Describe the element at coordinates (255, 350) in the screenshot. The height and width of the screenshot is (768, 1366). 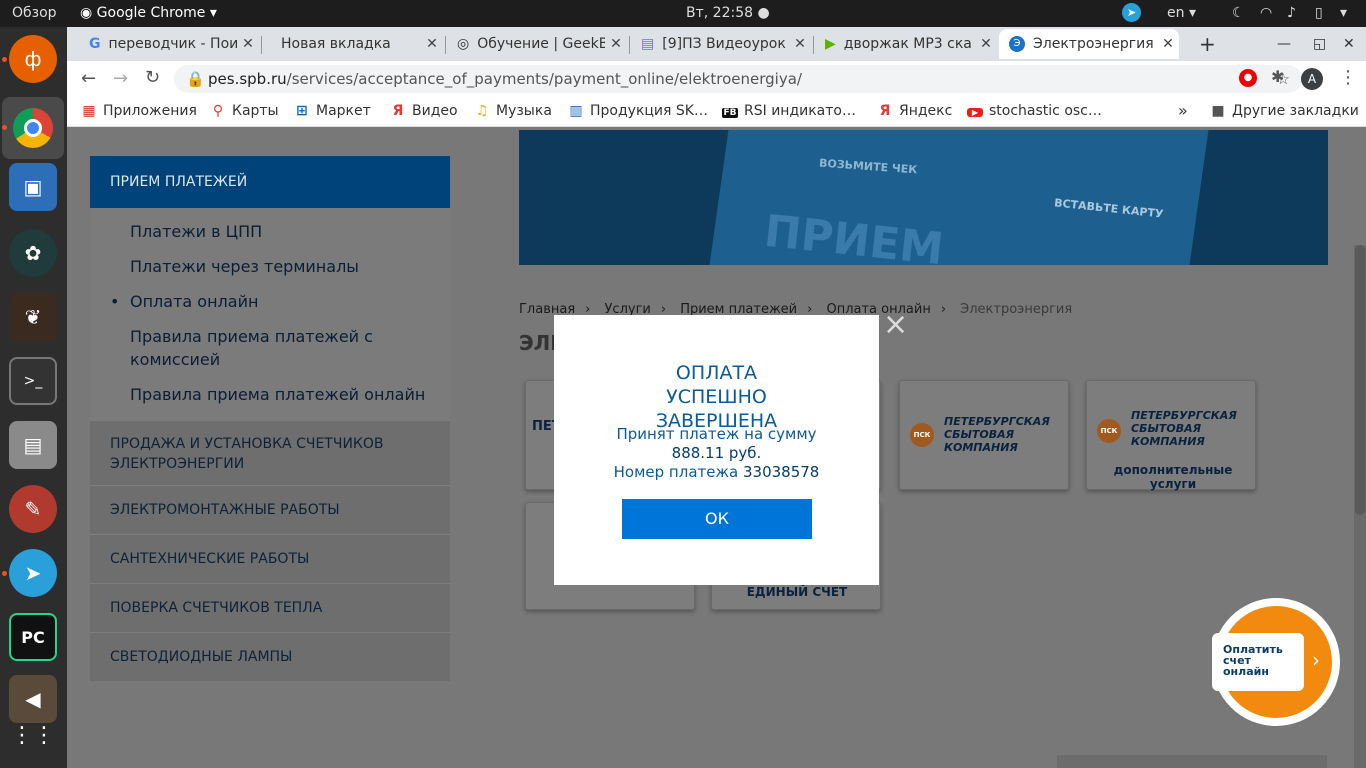
I see `sidebar-link-commission-rules: Правила приема платежей с комиссией` at that location.